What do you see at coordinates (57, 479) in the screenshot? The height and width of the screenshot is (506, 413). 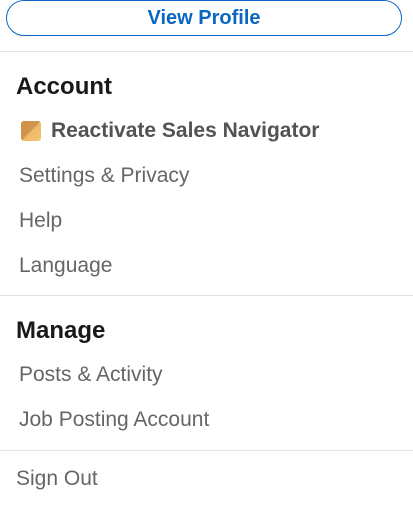 I see `sign-out-button: Sign Out` at bounding box center [57, 479].